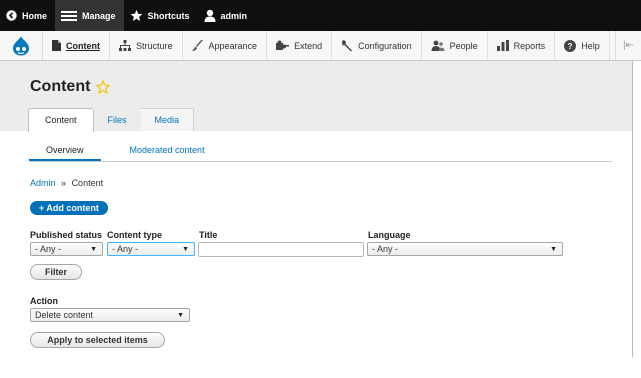 This screenshot has height=378, width=641. What do you see at coordinates (61, 120) in the screenshot?
I see `tab-content: Content` at bounding box center [61, 120].